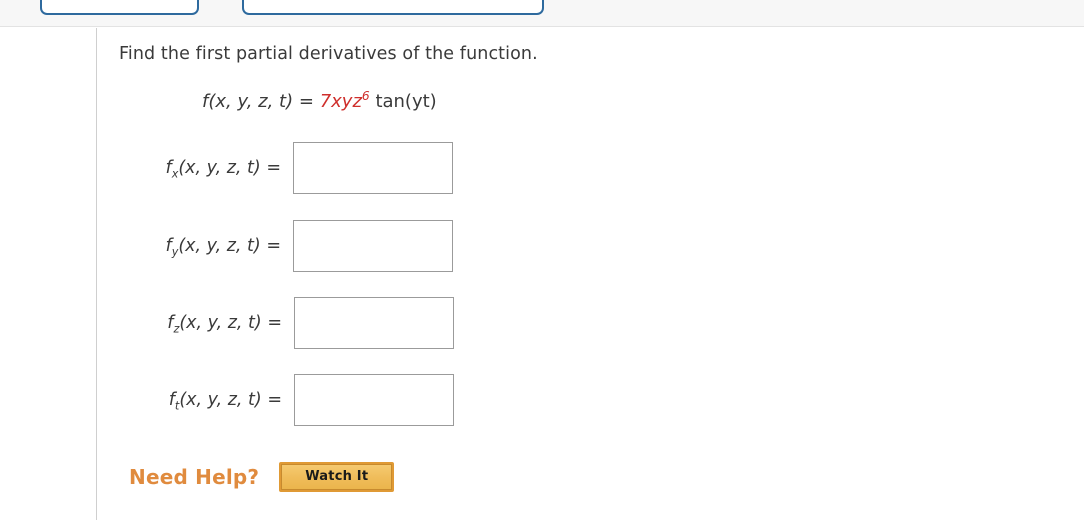 The image size is (1084, 528). I want to click on answer-label-ft: ft(x, y, z, t) =, so click(225, 401).